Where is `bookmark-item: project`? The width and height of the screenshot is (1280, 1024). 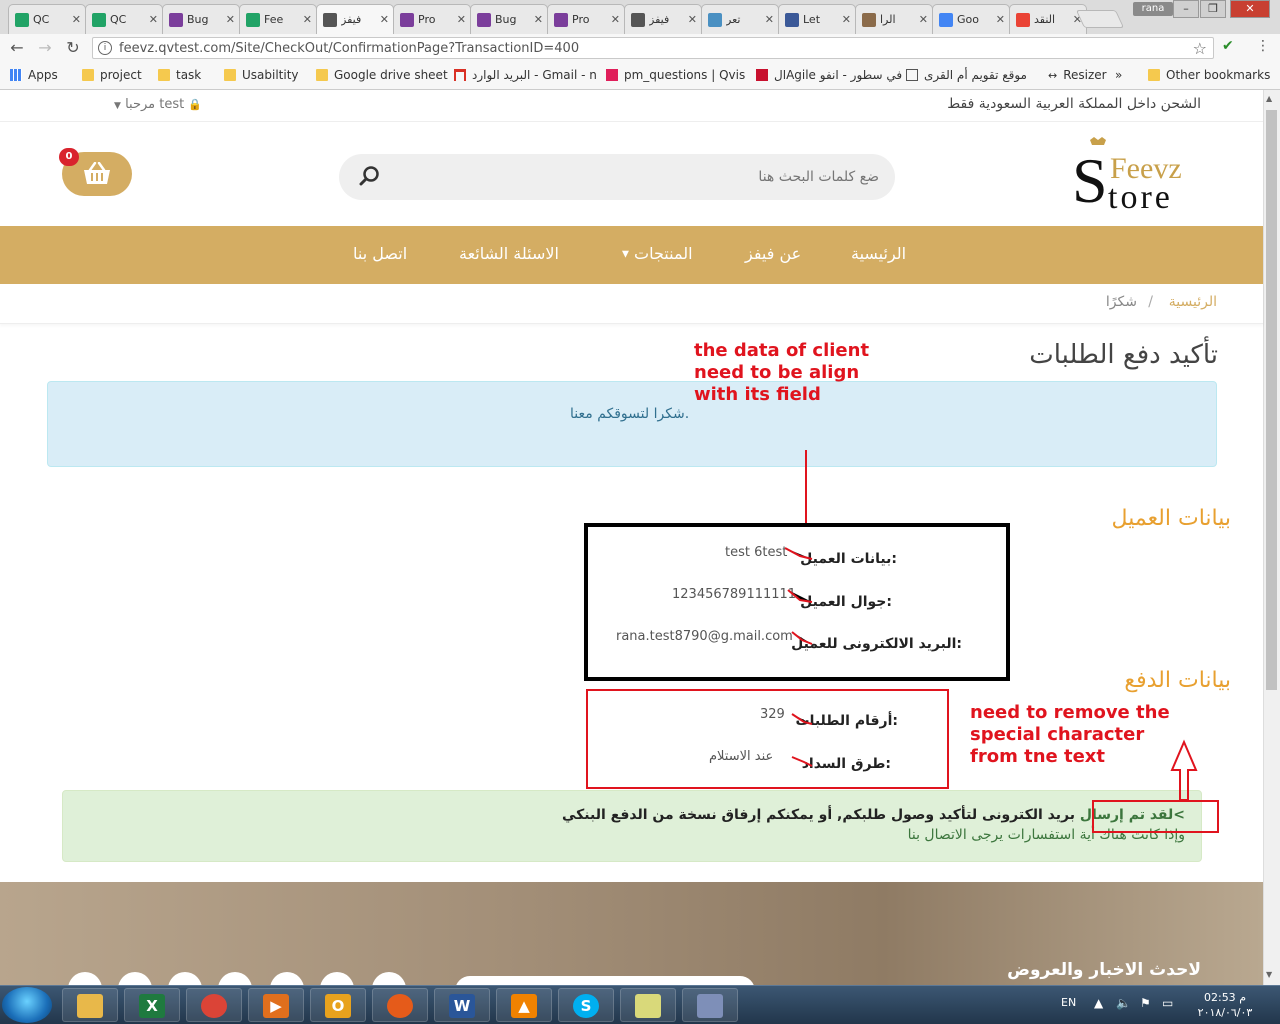 bookmark-item: project is located at coordinates (112, 75).